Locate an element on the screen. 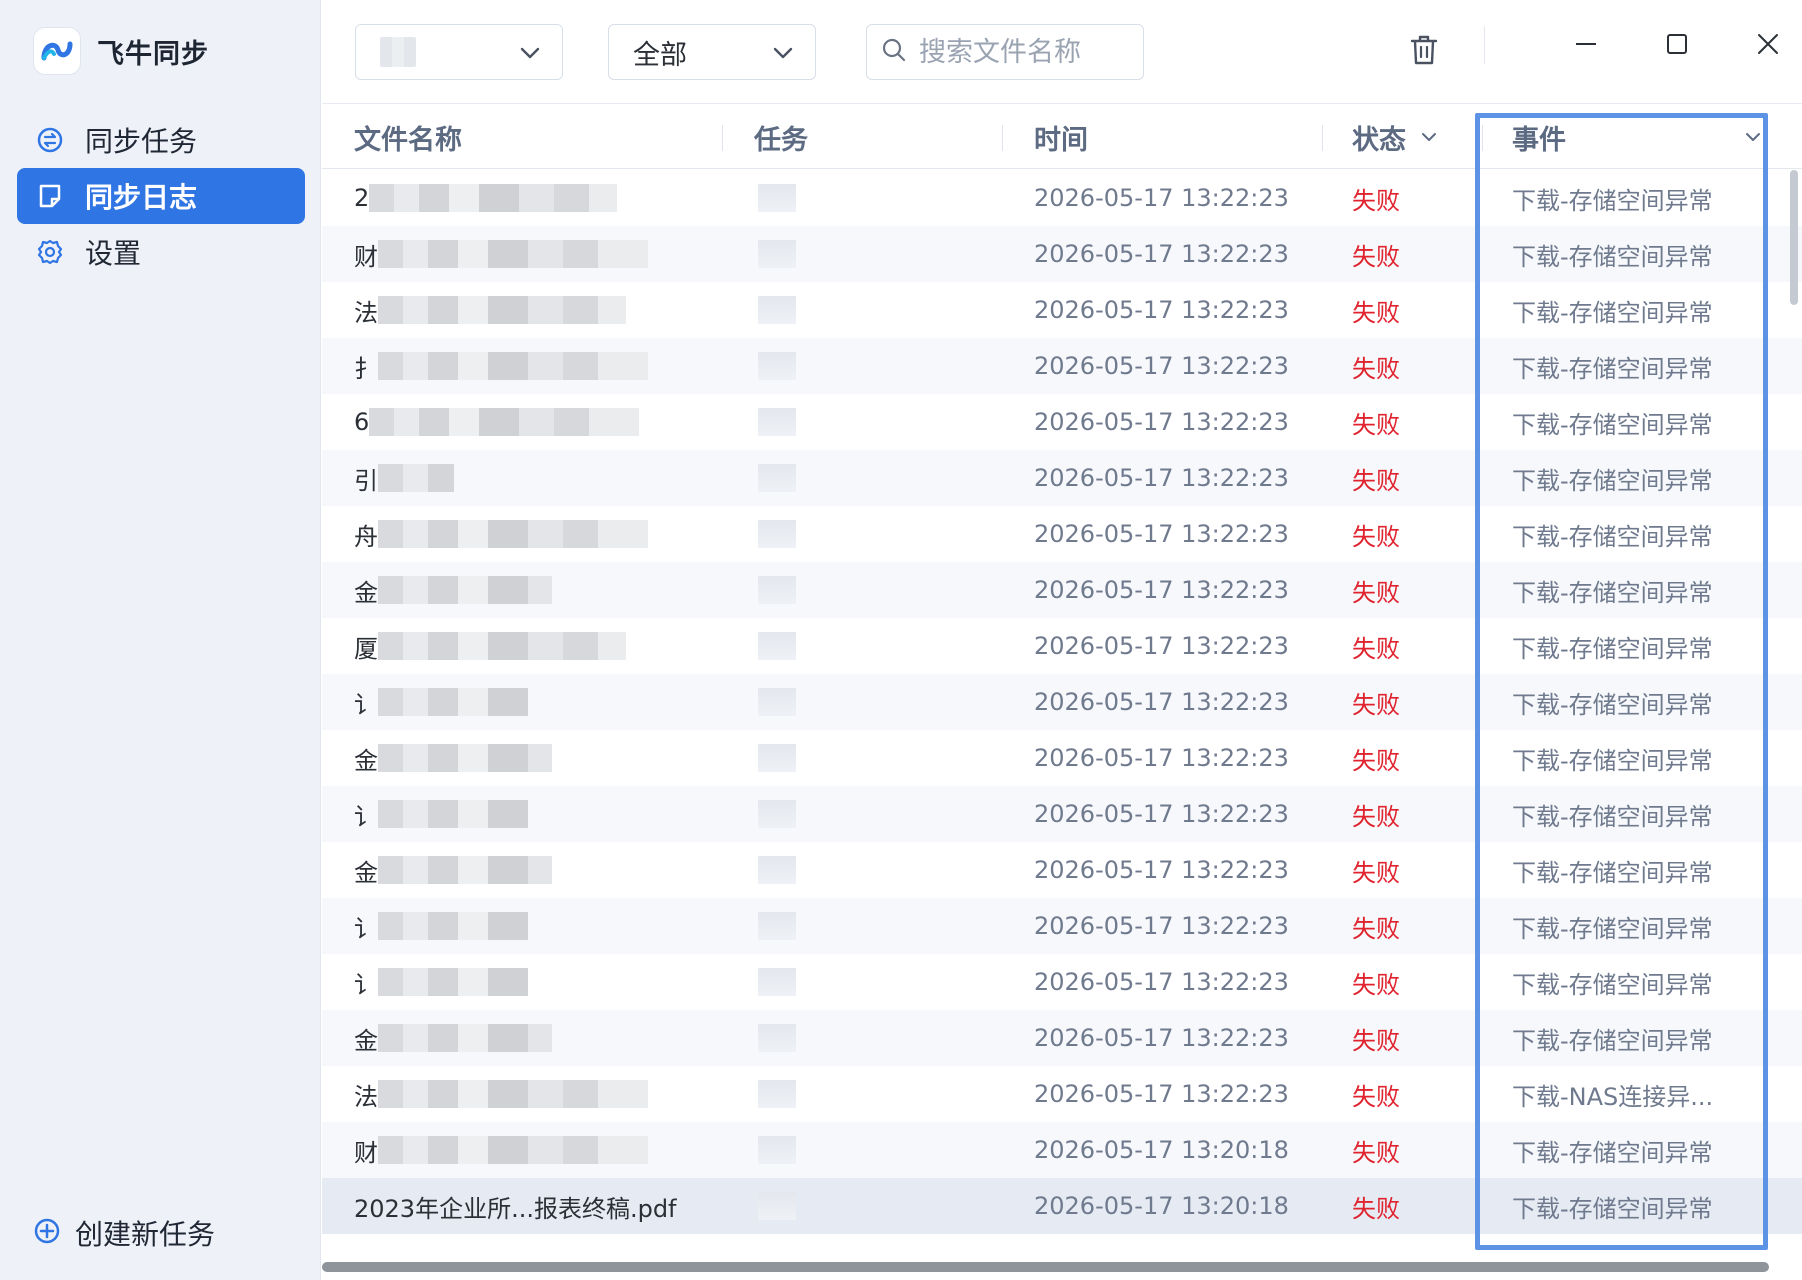 The height and width of the screenshot is (1280, 1802). sidebar-nav: 同步任务 同步日志 设置 is located at coordinates (161, 196).